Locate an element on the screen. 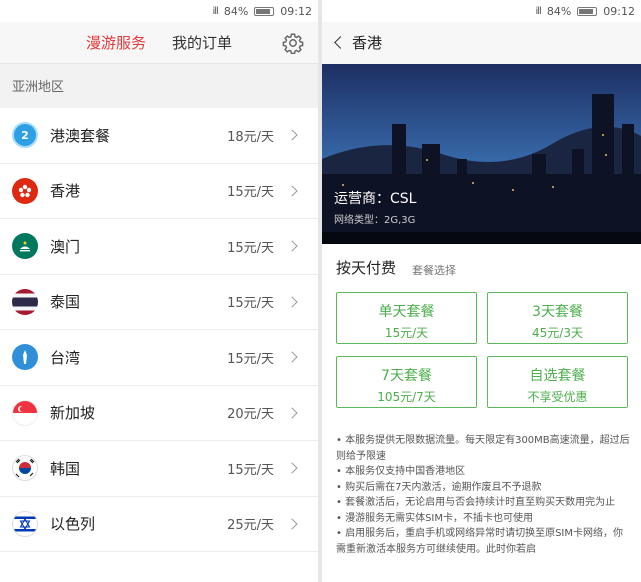  item-name: 新加坡 is located at coordinates (73, 413).